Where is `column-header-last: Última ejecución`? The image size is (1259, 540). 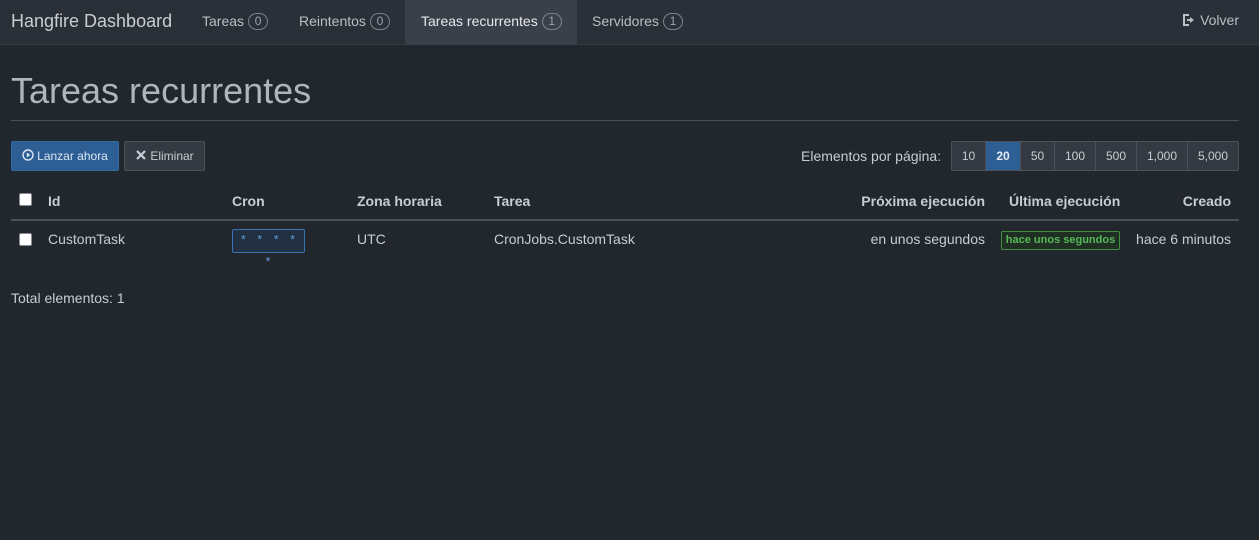 column-header-last: Última ejecución is located at coordinates (1064, 201).